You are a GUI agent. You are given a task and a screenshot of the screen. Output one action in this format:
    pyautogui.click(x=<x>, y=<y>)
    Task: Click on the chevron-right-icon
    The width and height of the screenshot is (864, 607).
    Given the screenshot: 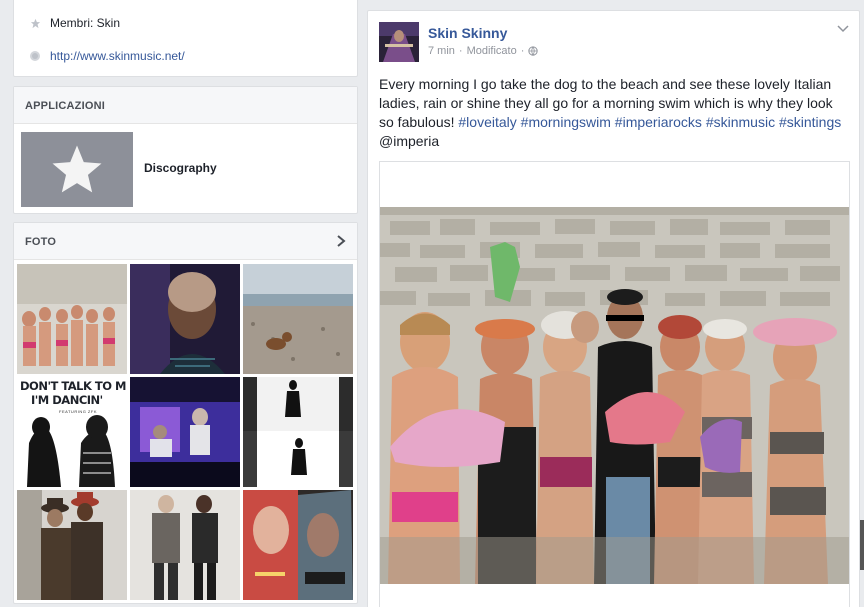 What is the action you would take?
    pyautogui.click(x=341, y=241)
    